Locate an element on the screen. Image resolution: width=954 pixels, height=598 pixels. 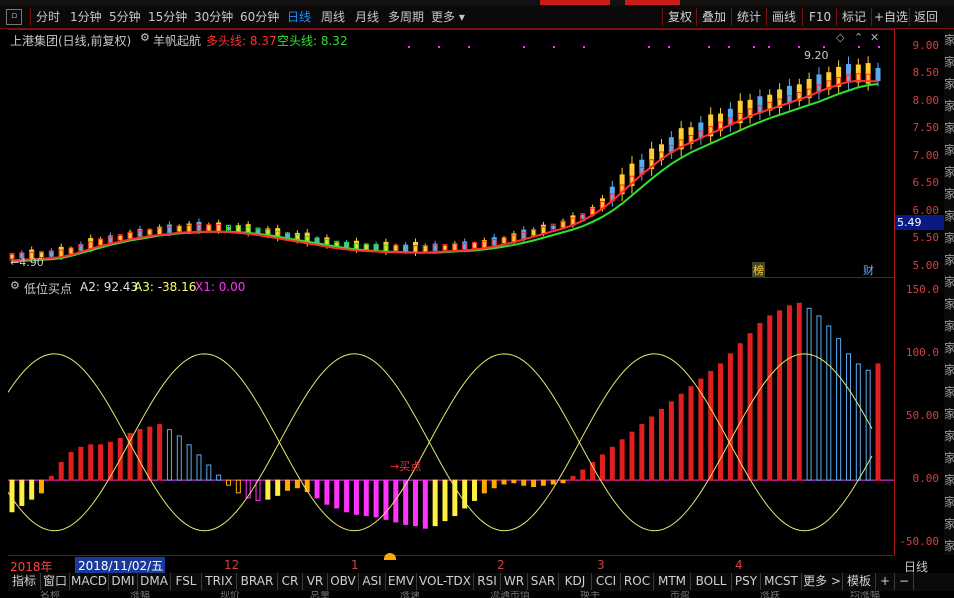
period-tab: 多周期 is located at coordinates (406, 17).